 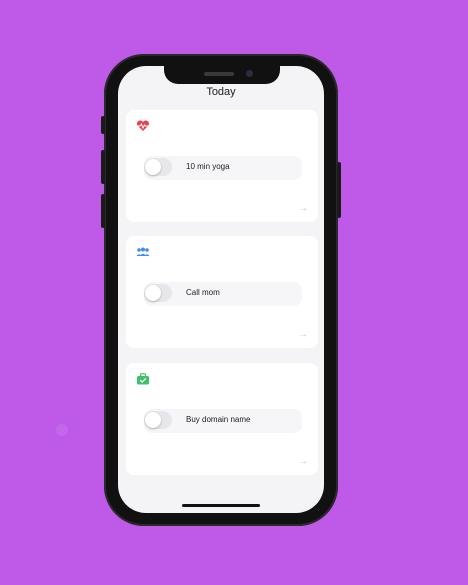 I want to click on task-label: 10 min yoga, so click(x=208, y=166).